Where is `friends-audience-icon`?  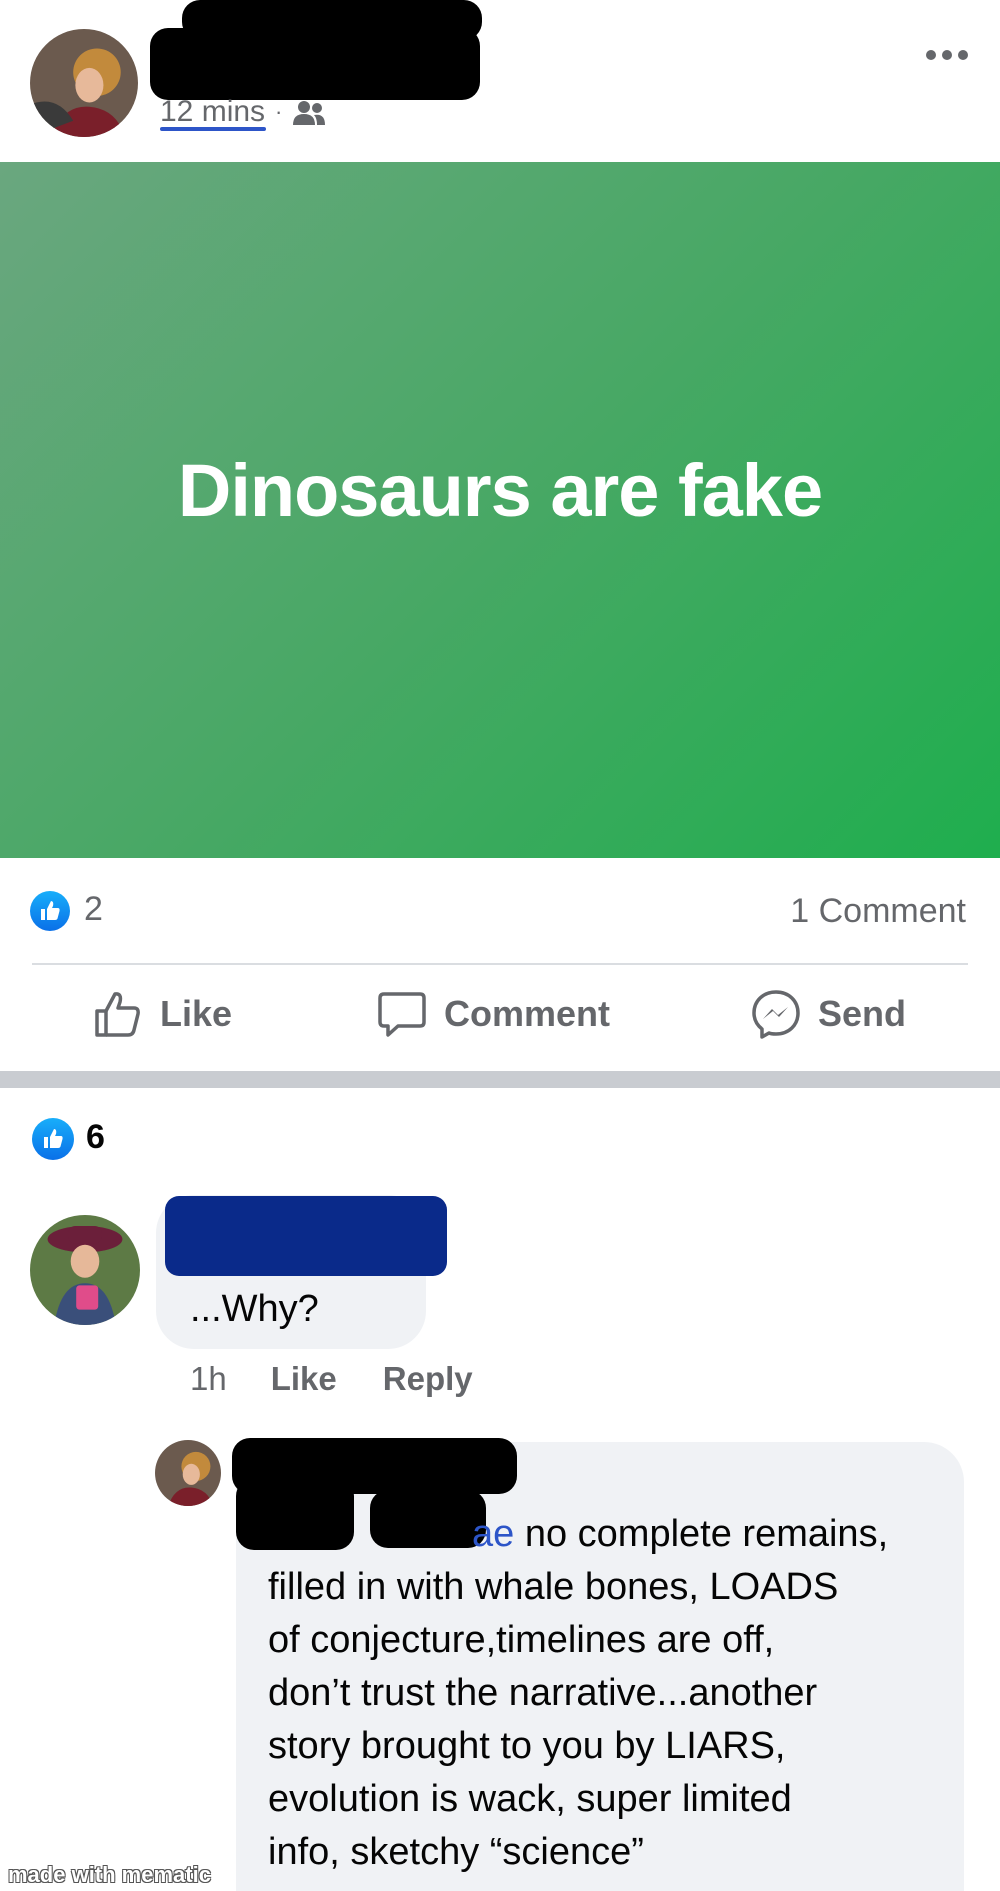
friends-audience-icon is located at coordinates (309, 112).